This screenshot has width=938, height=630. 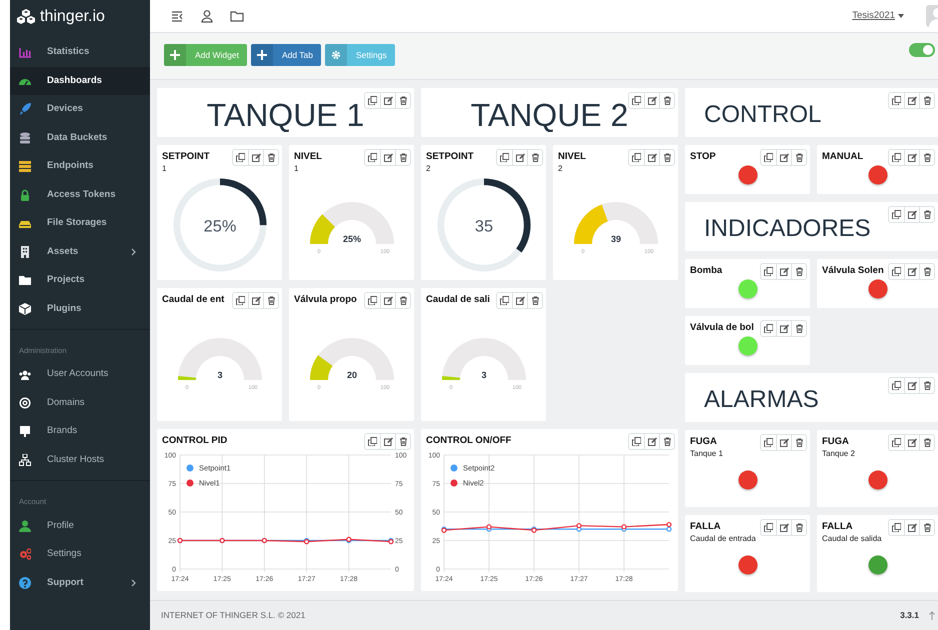 What do you see at coordinates (852, 538) in the screenshot?
I see `widget-subtitle: Caudal de salida` at bounding box center [852, 538].